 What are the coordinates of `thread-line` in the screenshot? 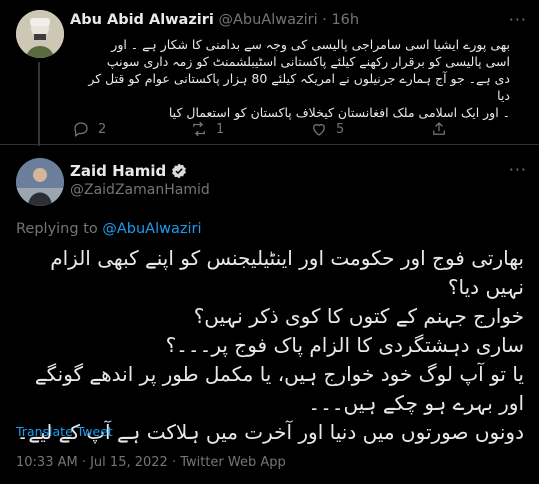 It's located at (39, 104).